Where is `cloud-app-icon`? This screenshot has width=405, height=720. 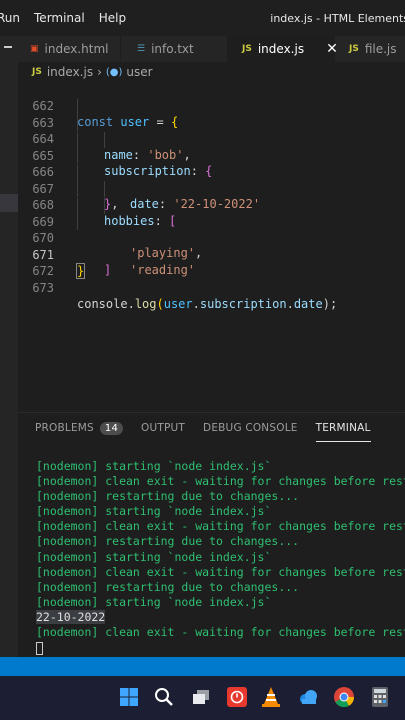 cloud-app-icon is located at coordinates (308, 697).